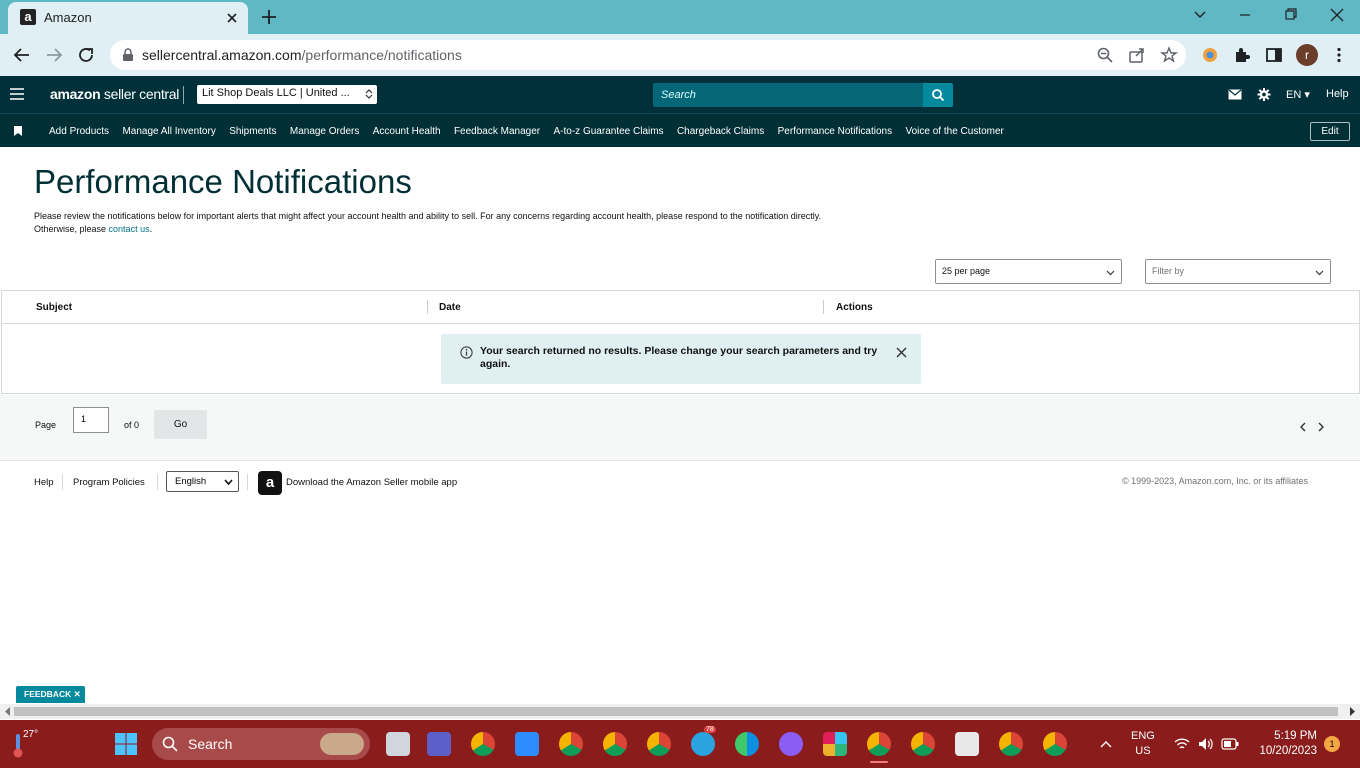 The height and width of the screenshot is (768, 1360). Describe the element at coordinates (1291, 15) in the screenshot. I see `restore-icon` at that location.